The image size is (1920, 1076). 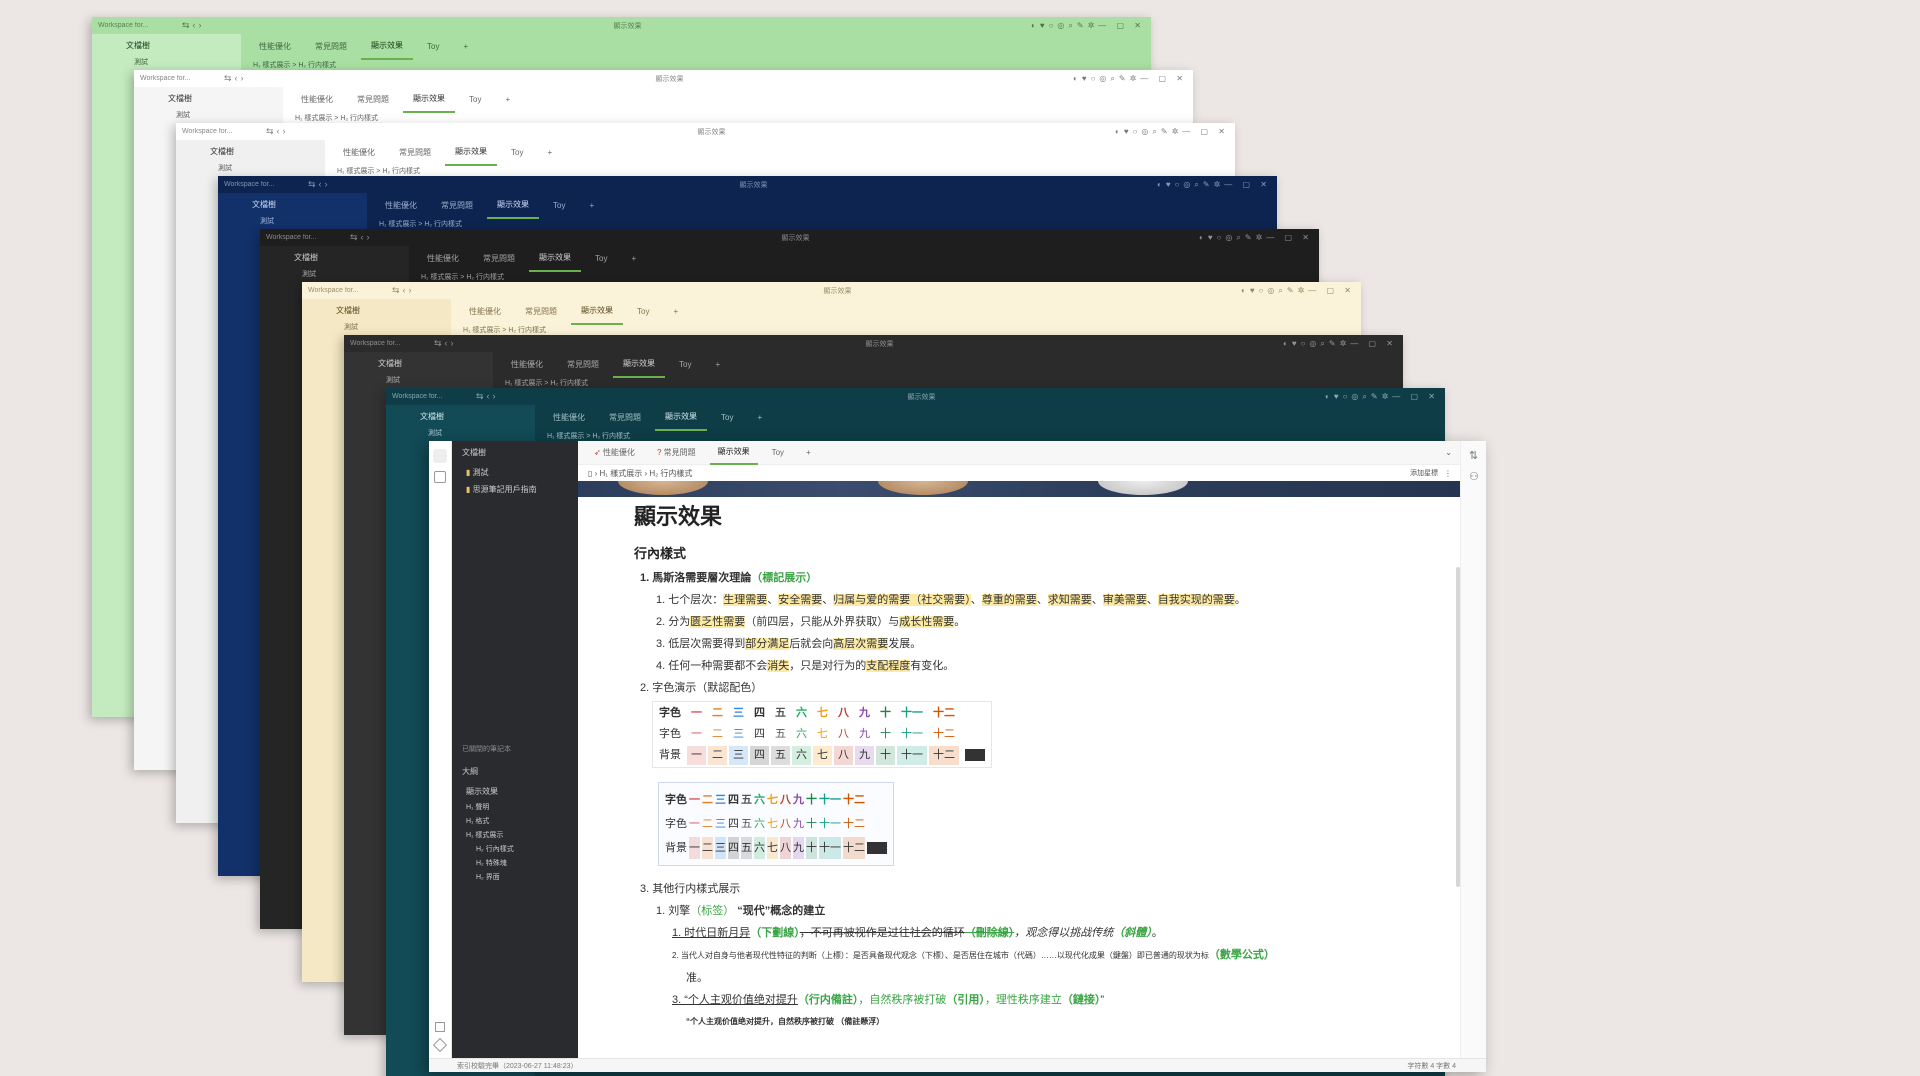 What do you see at coordinates (944, 755) in the screenshot?
I see `color-cell: 十二` at bounding box center [944, 755].